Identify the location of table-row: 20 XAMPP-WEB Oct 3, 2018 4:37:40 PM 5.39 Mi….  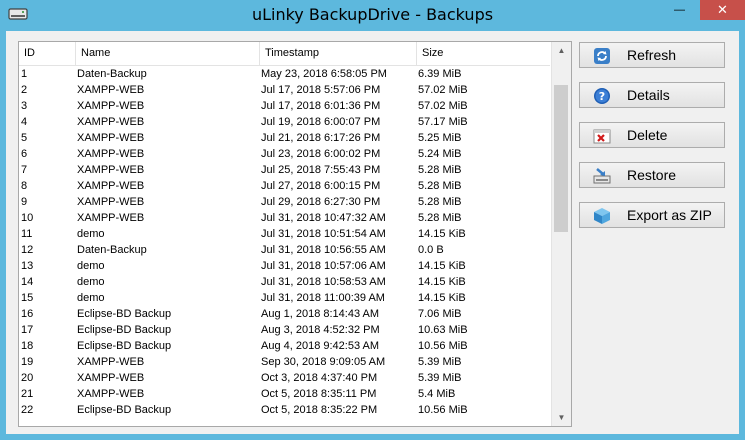
(284, 378).